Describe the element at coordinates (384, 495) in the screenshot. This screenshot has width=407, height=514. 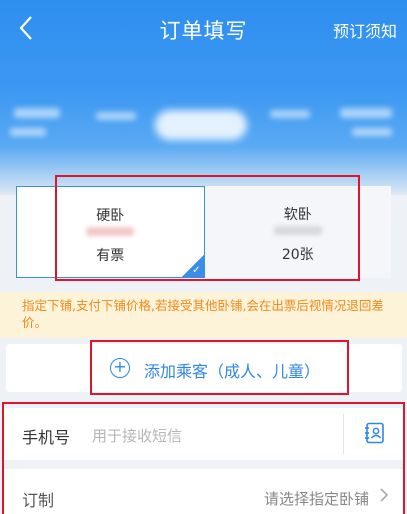
I see `chevron-right-icon` at that location.